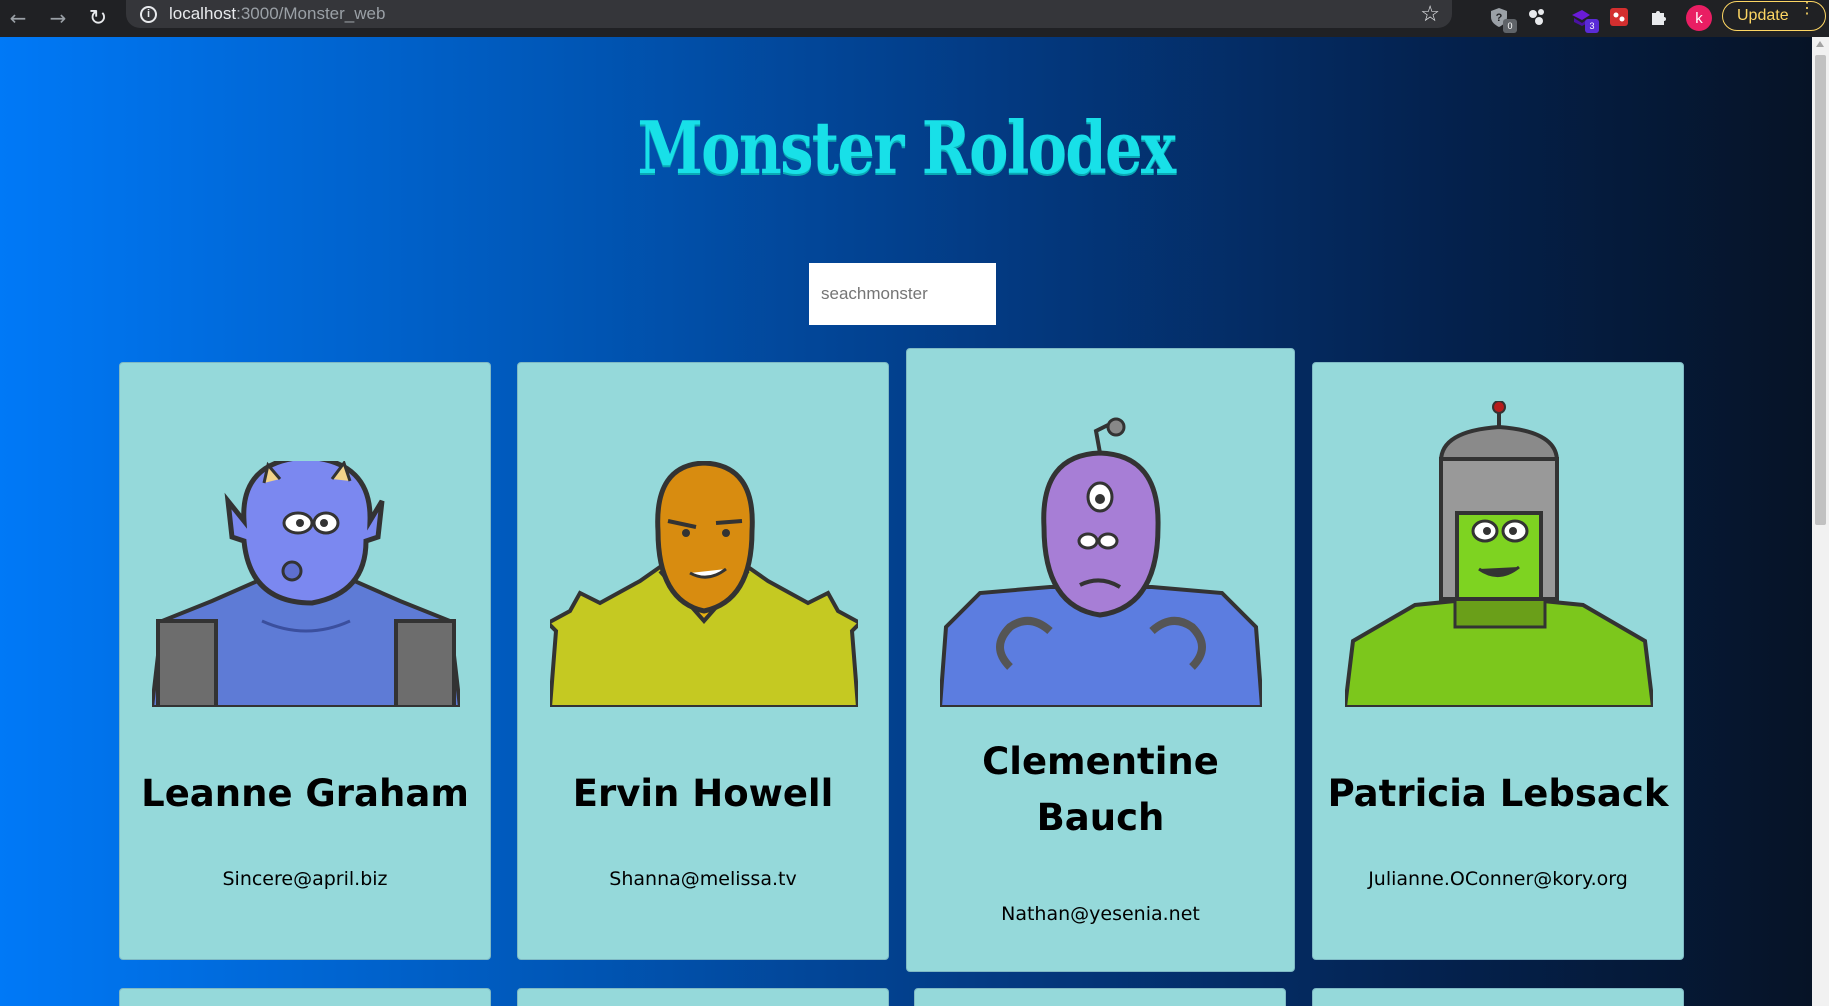 This screenshot has height=1006, width=1829. I want to click on monster-email: Shanna@melissa.tv, so click(703, 879).